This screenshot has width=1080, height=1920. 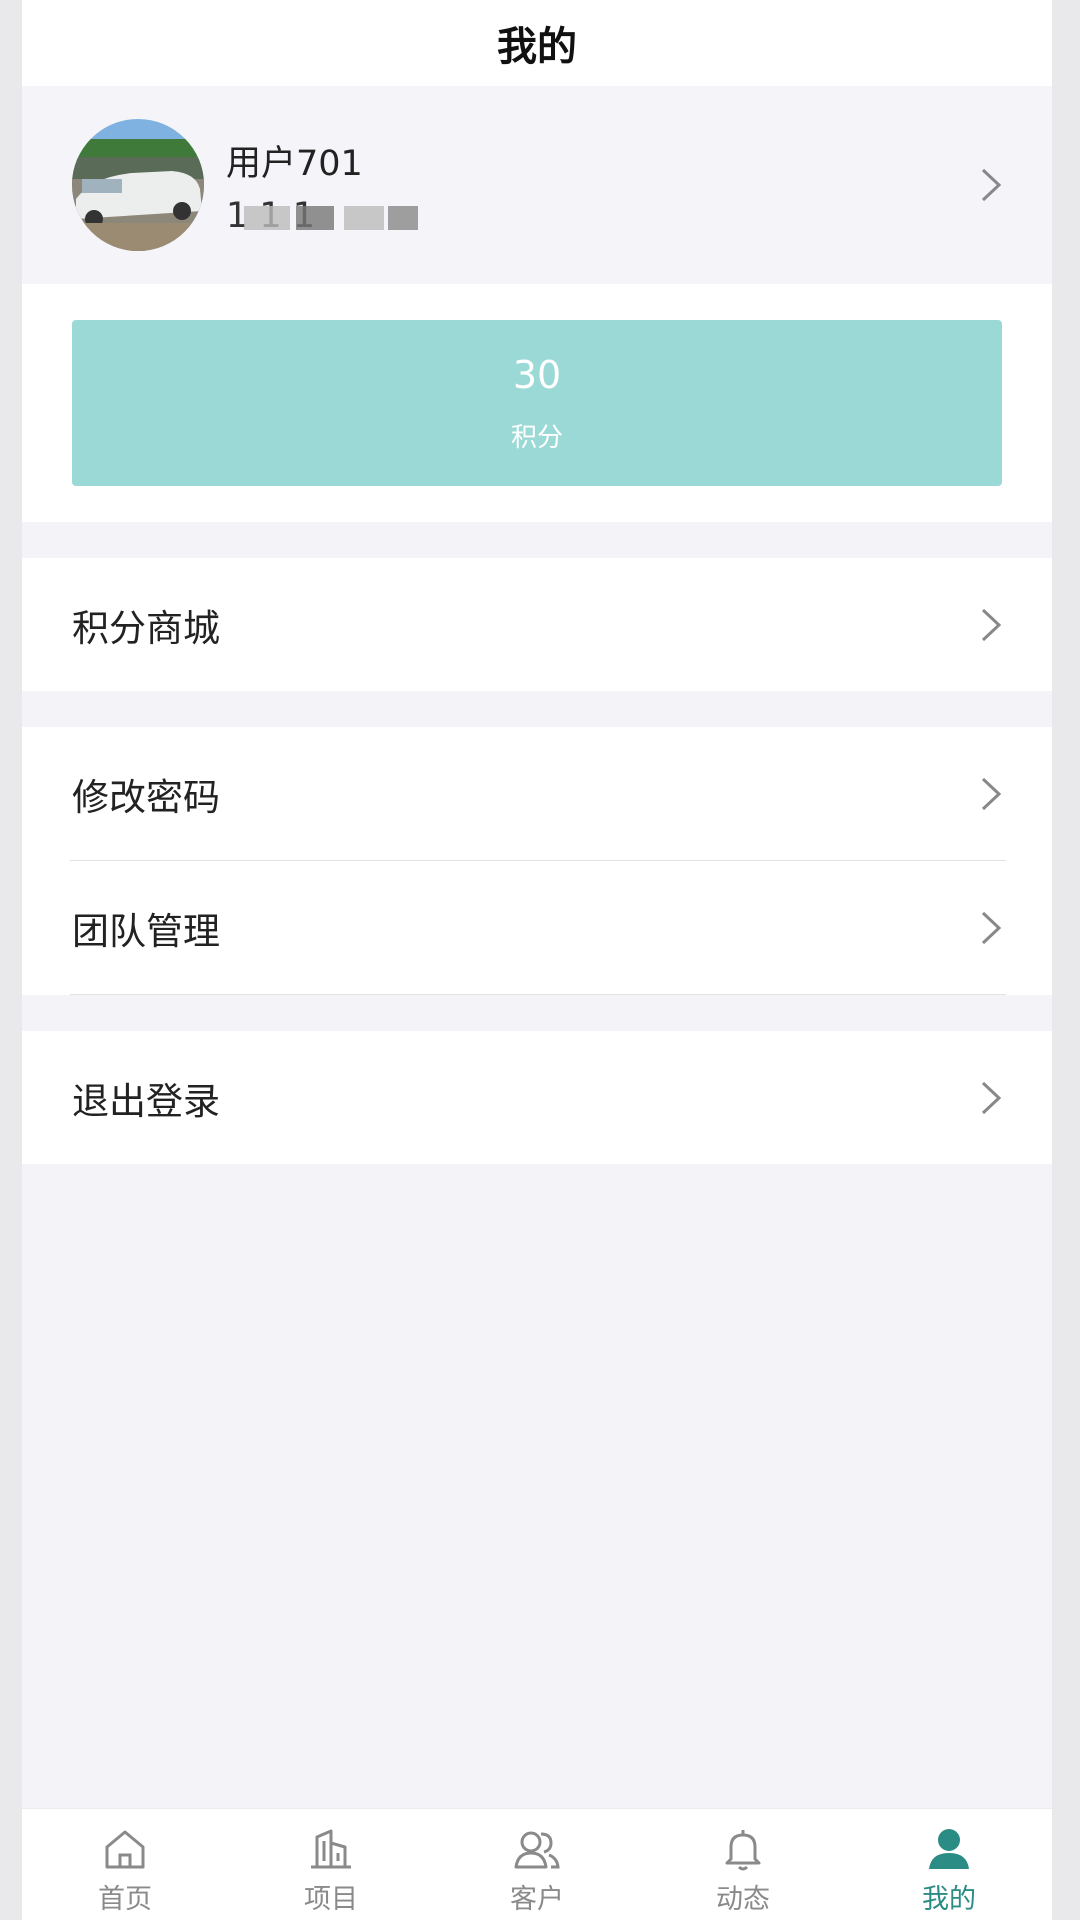 What do you see at coordinates (537, 374) in the screenshot?
I see `points-value: 30` at bounding box center [537, 374].